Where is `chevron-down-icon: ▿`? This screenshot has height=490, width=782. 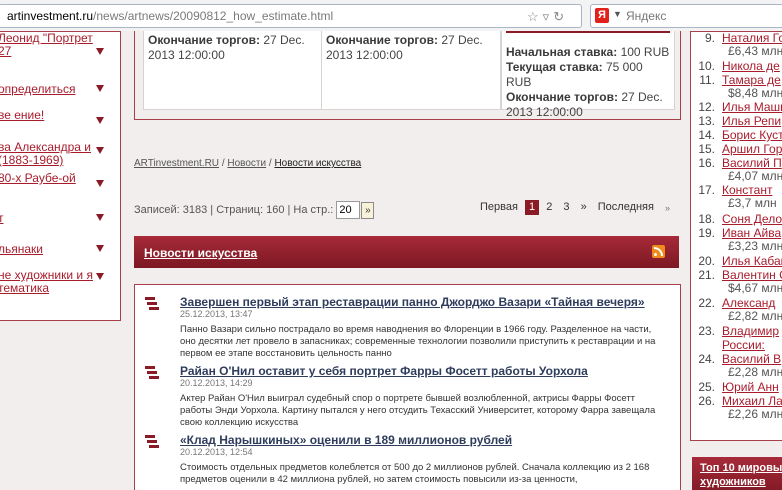
chevron-down-icon: ▿ is located at coordinates (548, 16).